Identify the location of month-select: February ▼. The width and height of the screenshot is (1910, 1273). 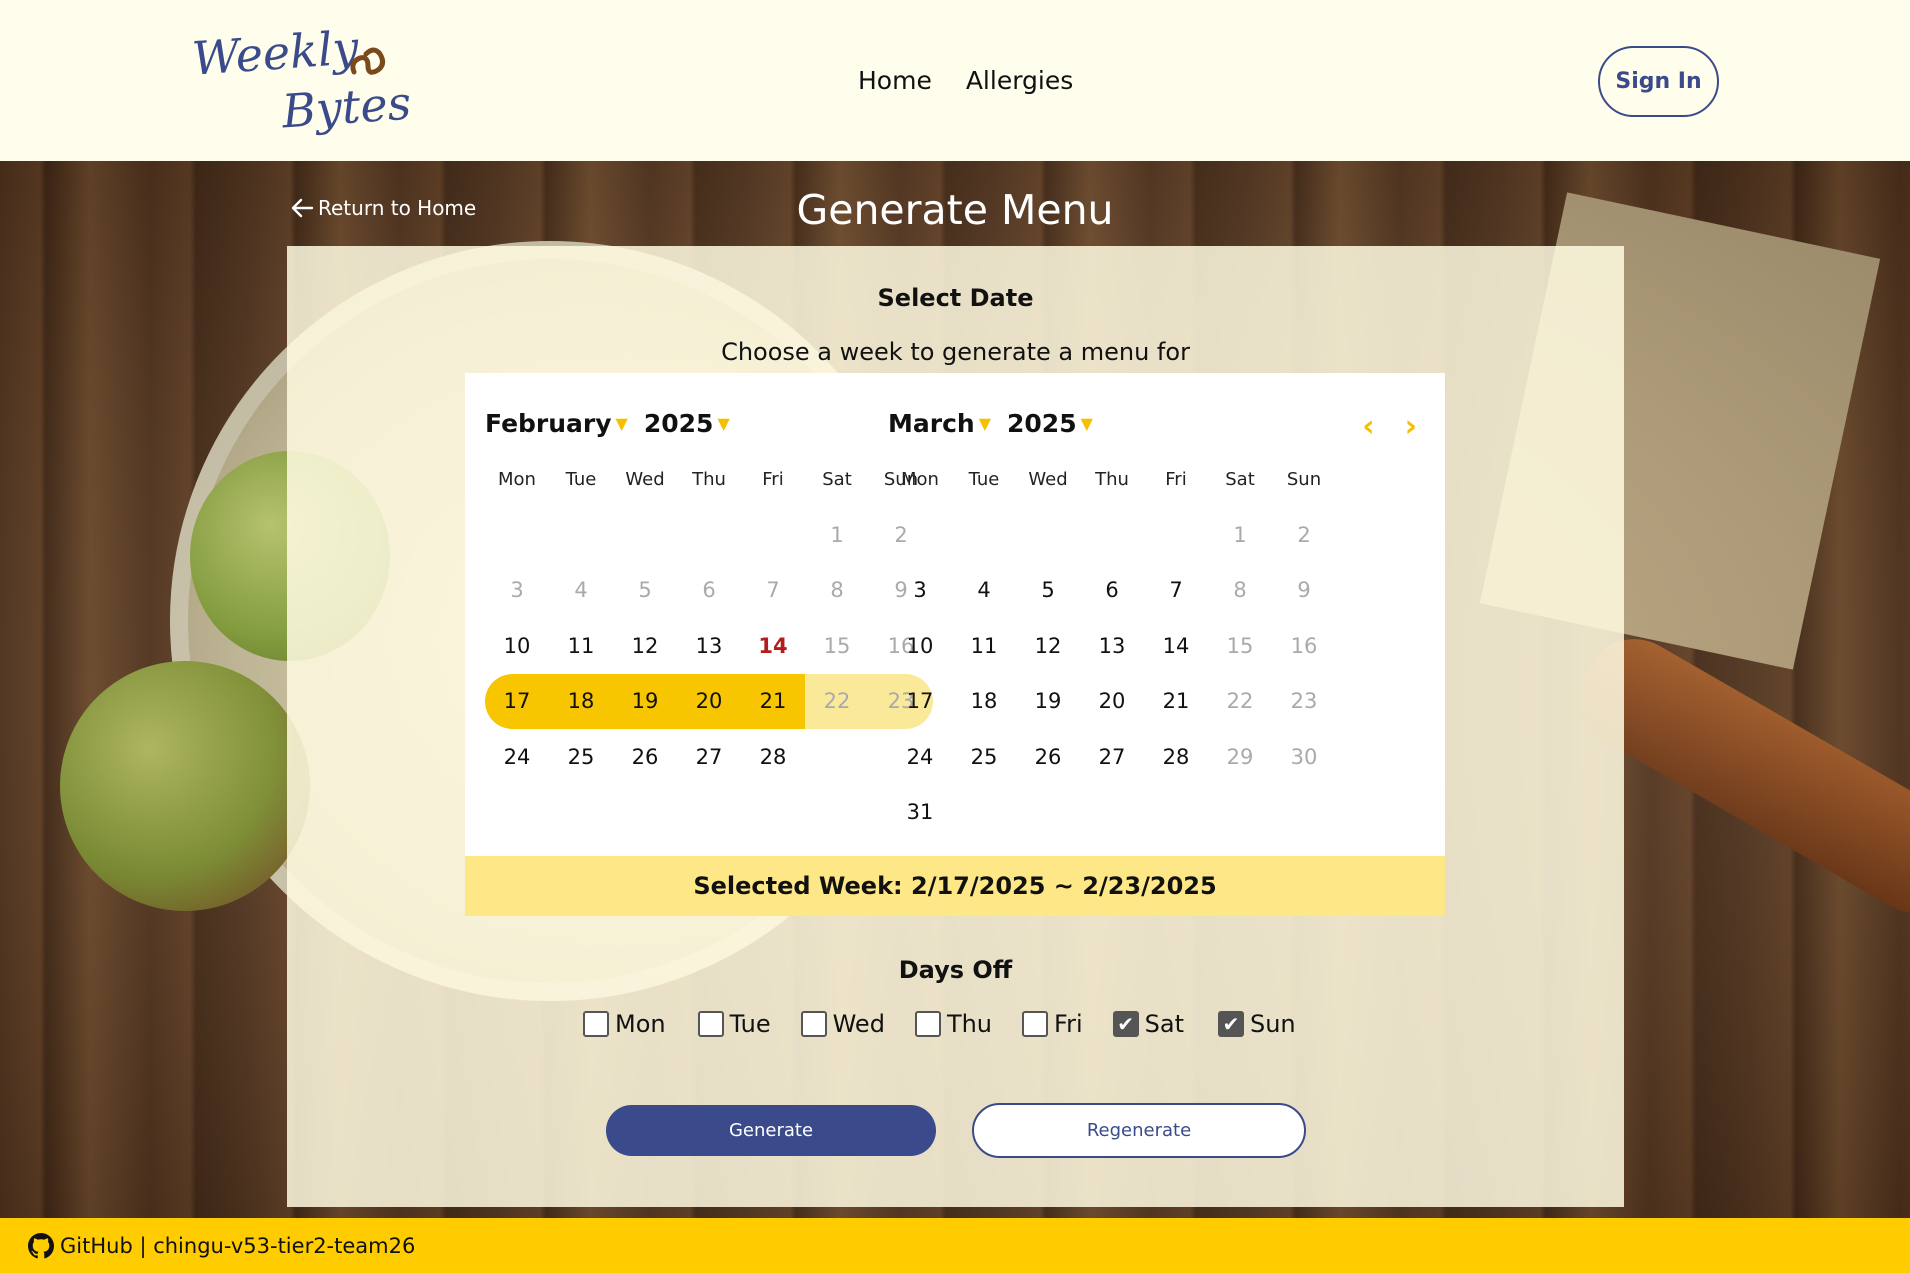
(556, 423).